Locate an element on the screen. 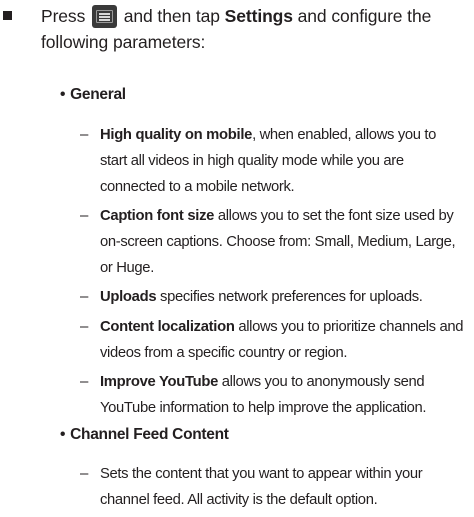  section-heading-general: • General is located at coordinates (93, 95).